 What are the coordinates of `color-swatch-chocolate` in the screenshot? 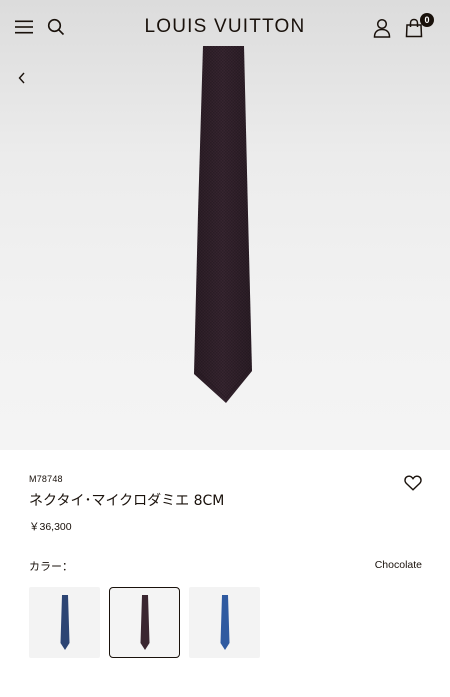 It's located at (144, 622).